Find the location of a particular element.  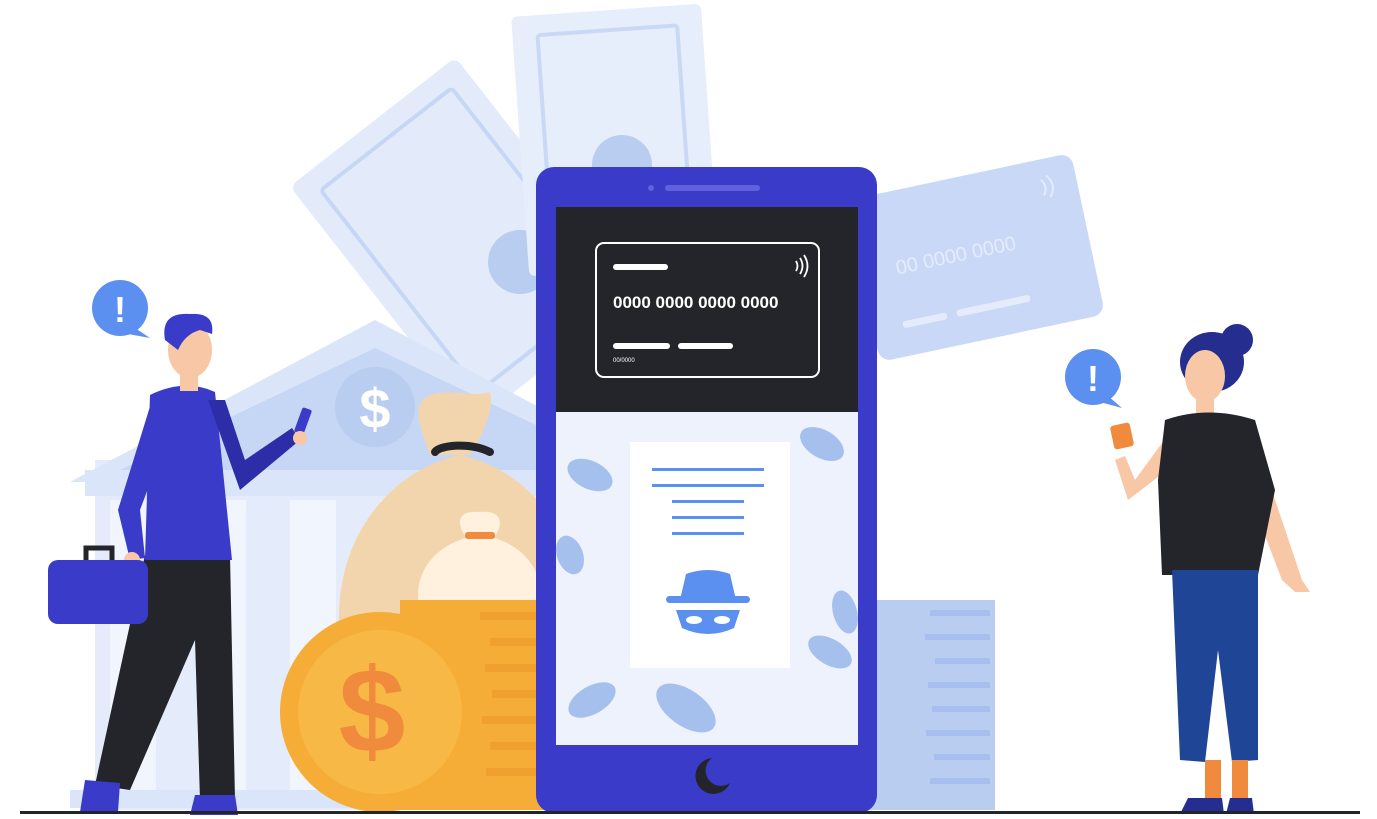

woman-figure: ! is located at coordinates (1187, 569).